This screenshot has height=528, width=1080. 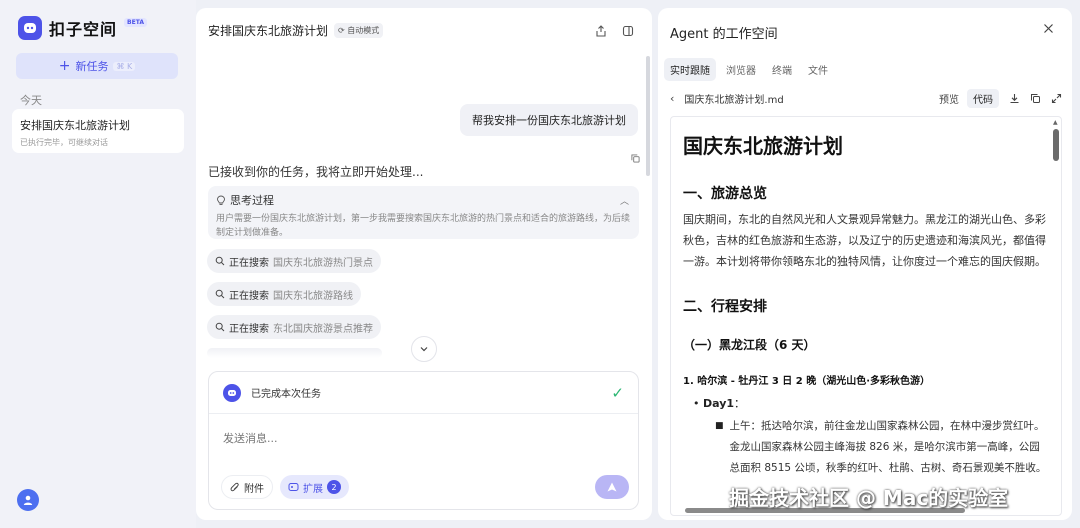 What do you see at coordinates (949, 98) in the screenshot?
I see `preview-button: 预览` at bounding box center [949, 98].